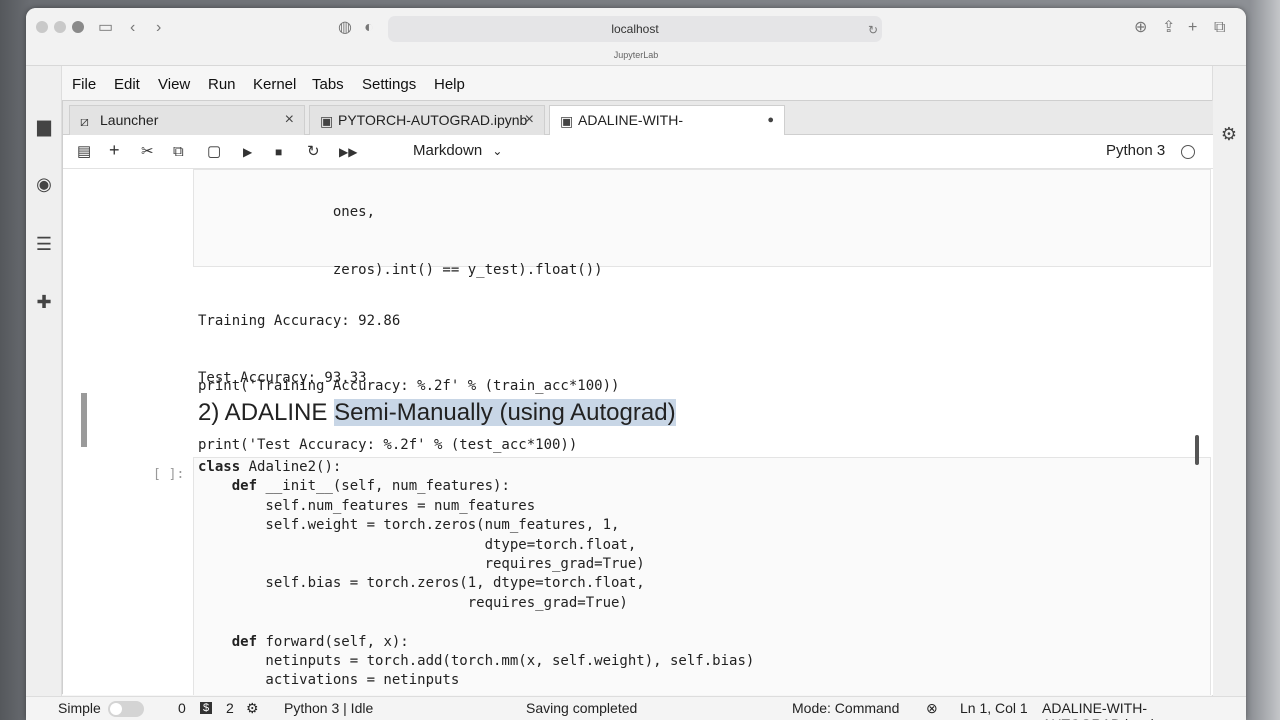  What do you see at coordinates (79, 708) in the screenshot?
I see `simple-mode-label: Simple` at bounding box center [79, 708].